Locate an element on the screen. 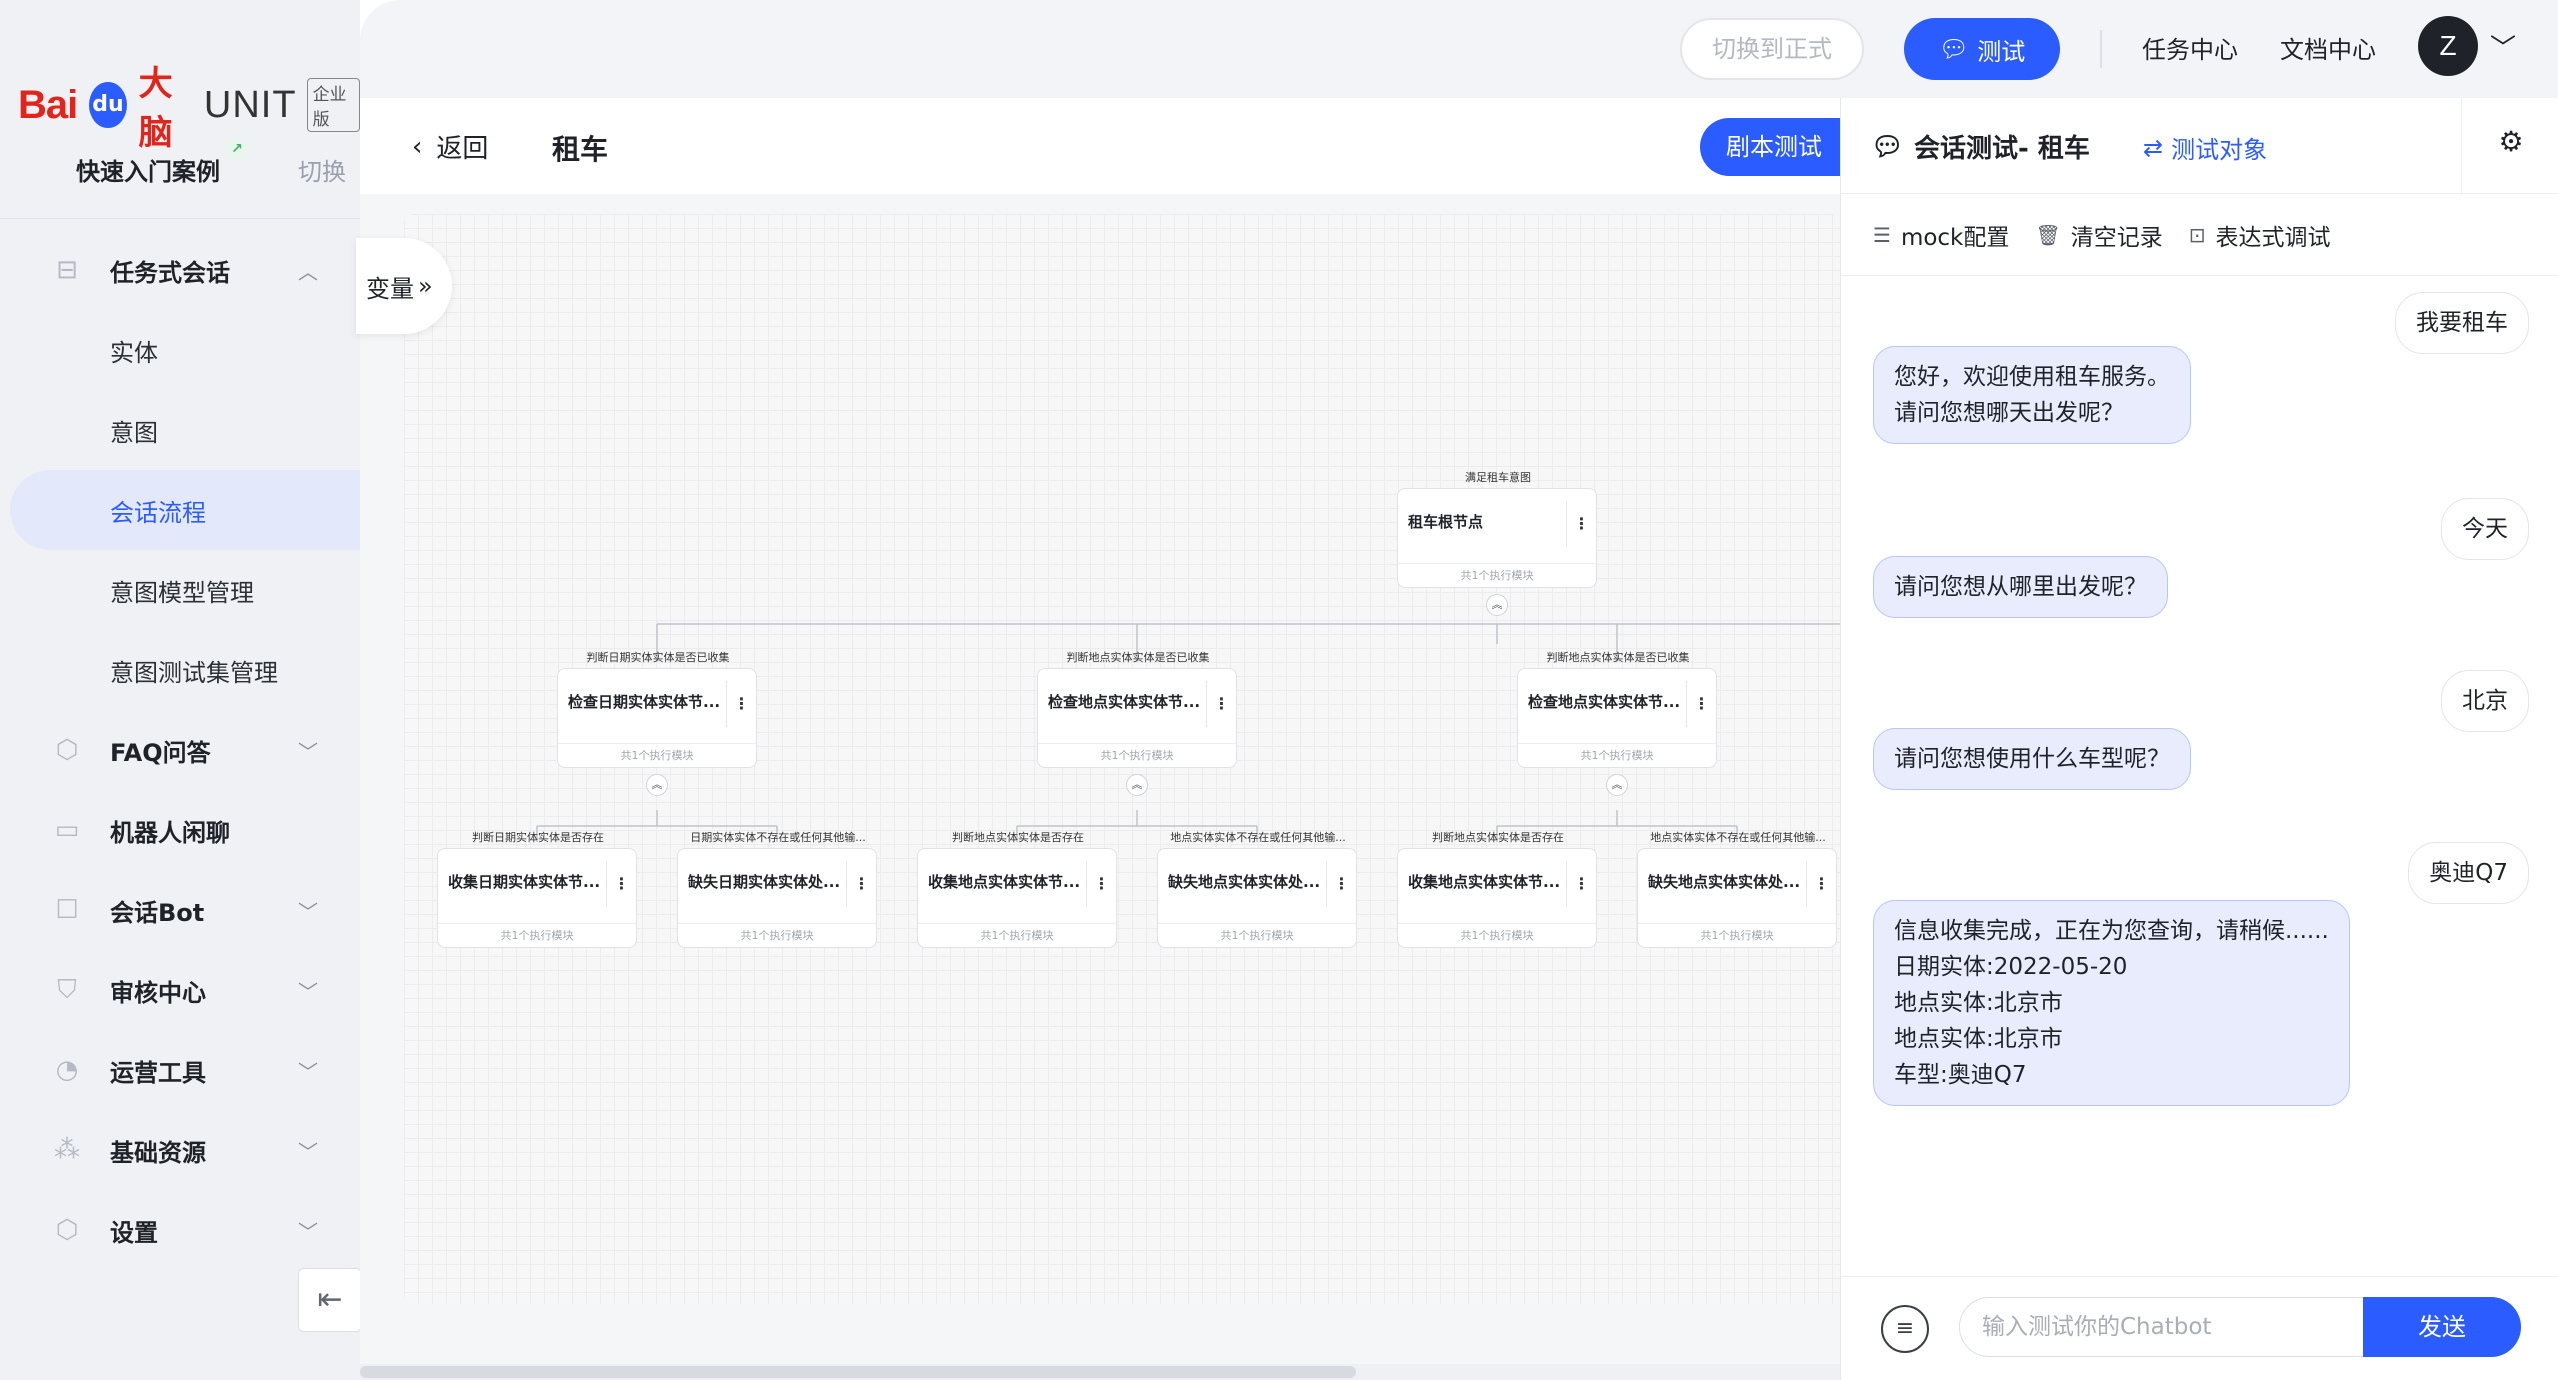 The width and height of the screenshot is (2558, 1380). switch-to-formal-button: 切换到正式 is located at coordinates (1772, 49).